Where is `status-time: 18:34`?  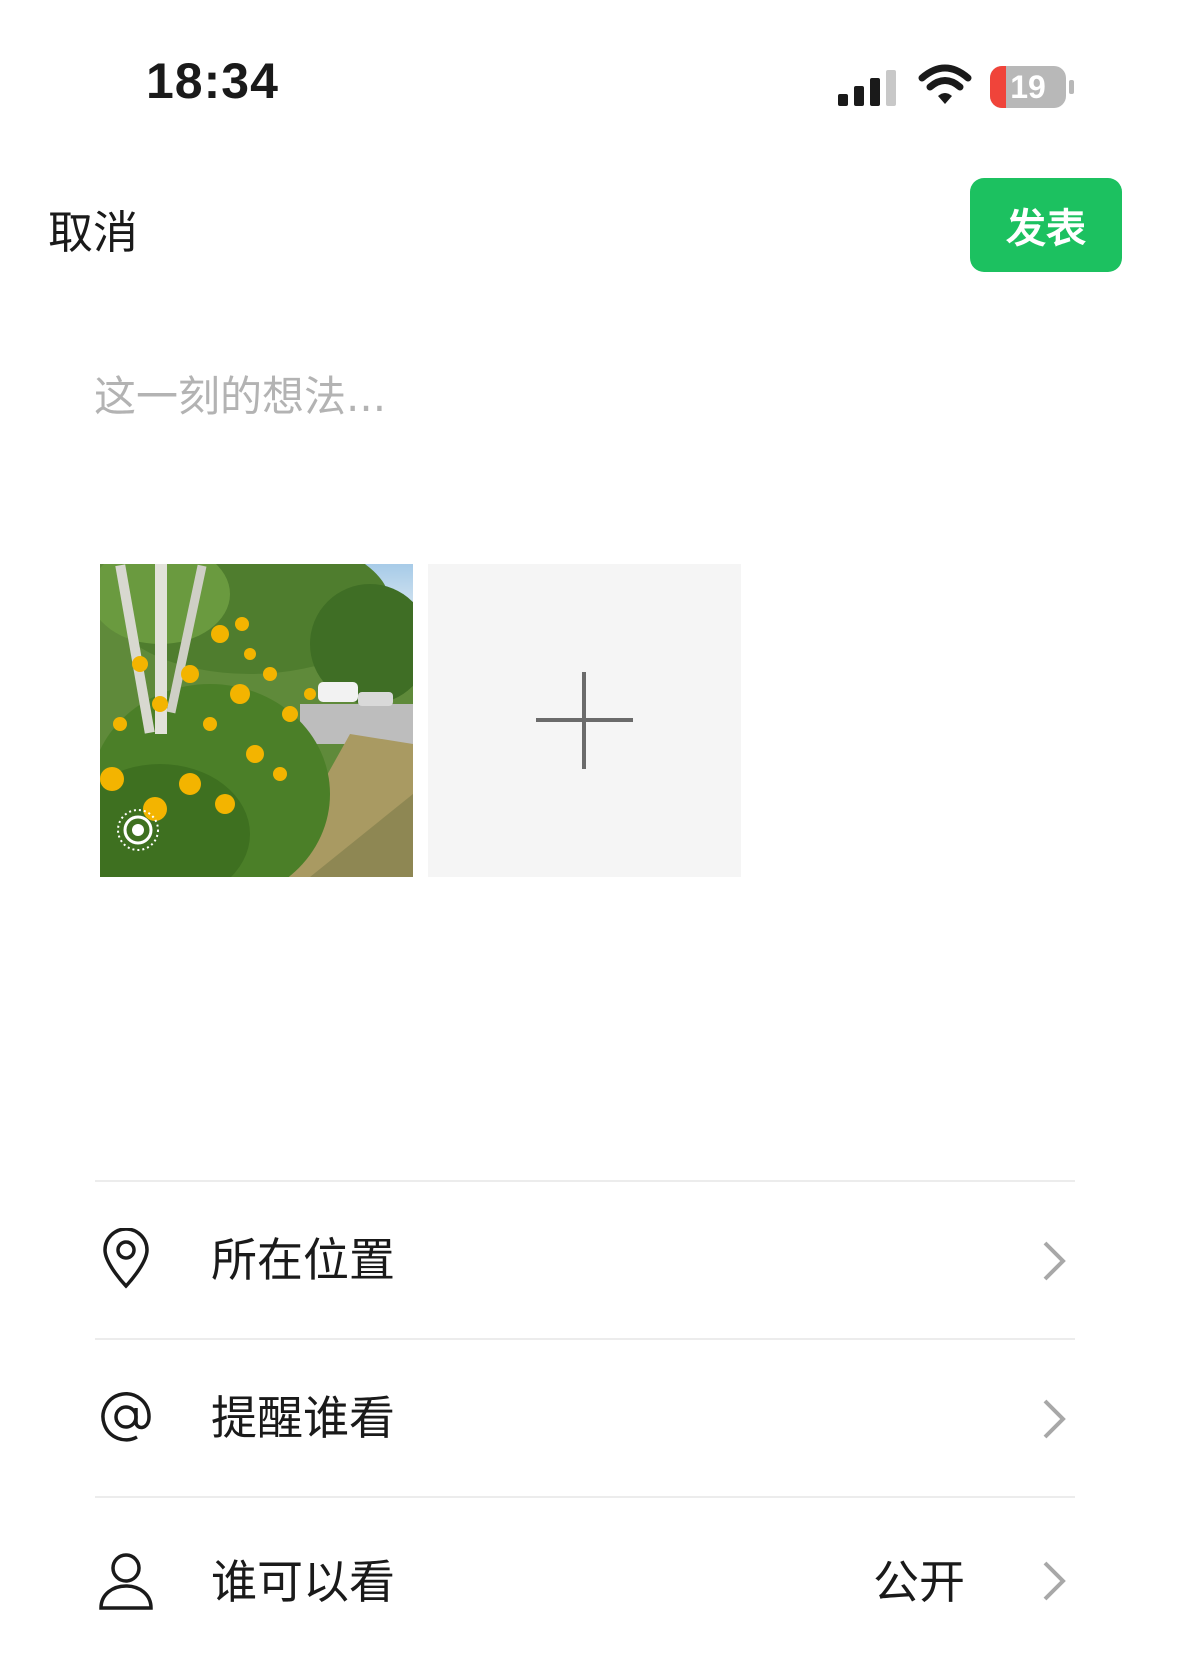 status-time: 18:34 is located at coordinates (212, 81).